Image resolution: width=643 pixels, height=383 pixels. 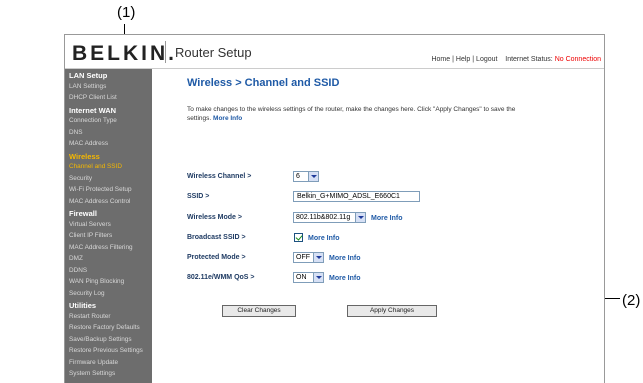 What do you see at coordinates (126, 12) in the screenshot?
I see `callout-1: (1)` at bounding box center [126, 12].